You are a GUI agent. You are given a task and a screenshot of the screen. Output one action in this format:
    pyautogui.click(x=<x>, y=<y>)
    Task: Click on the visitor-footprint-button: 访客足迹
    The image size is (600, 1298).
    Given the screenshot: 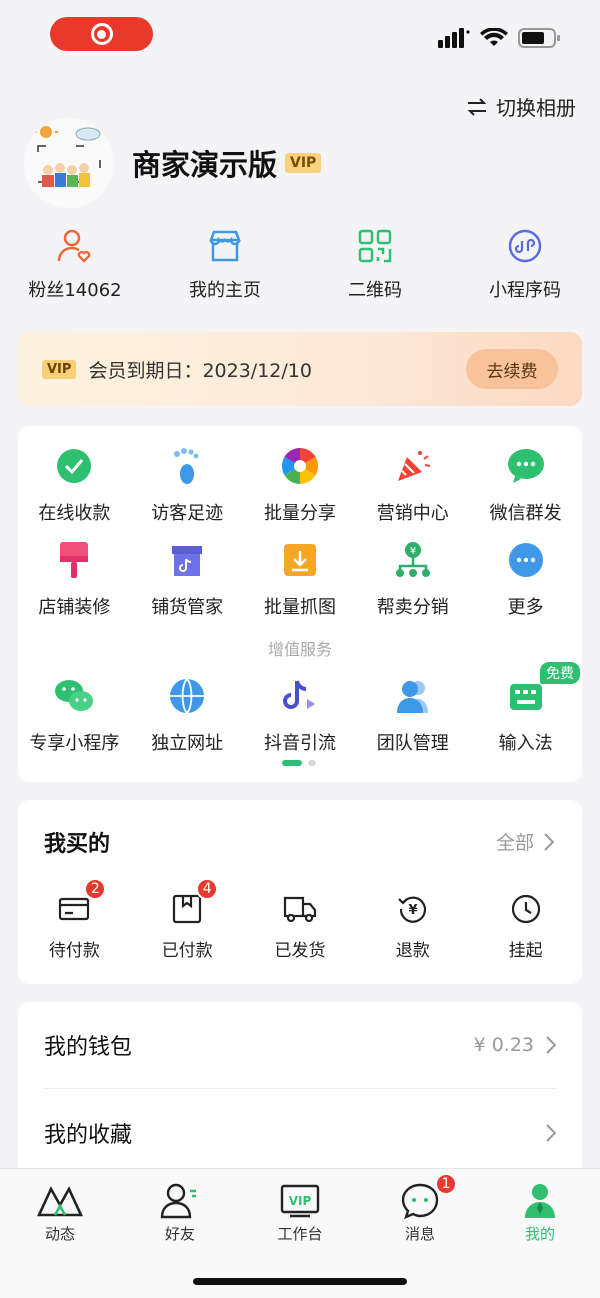 What is the action you would take?
    pyautogui.click(x=187, y=485)
    